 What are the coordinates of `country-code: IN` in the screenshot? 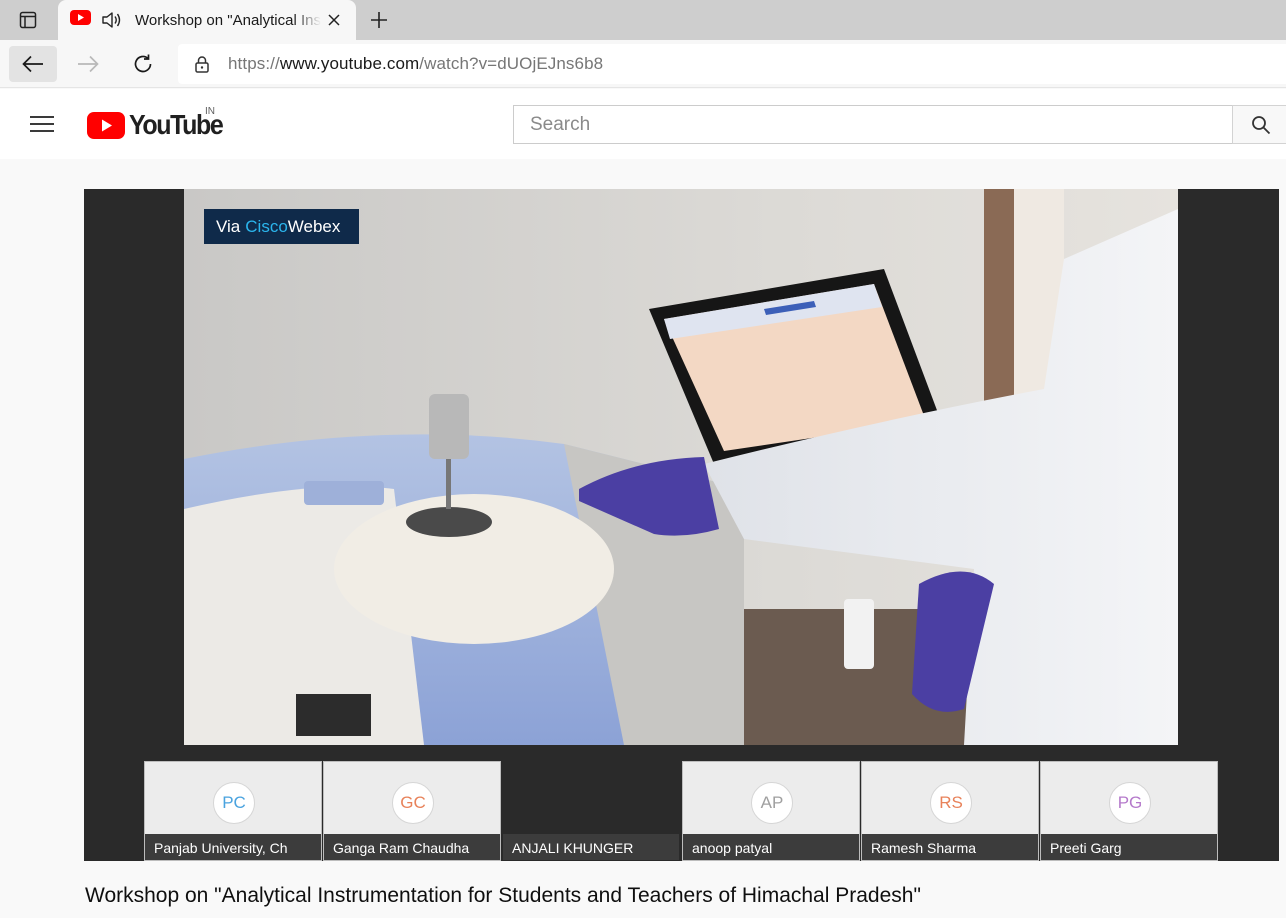 It's located at (210, 111).